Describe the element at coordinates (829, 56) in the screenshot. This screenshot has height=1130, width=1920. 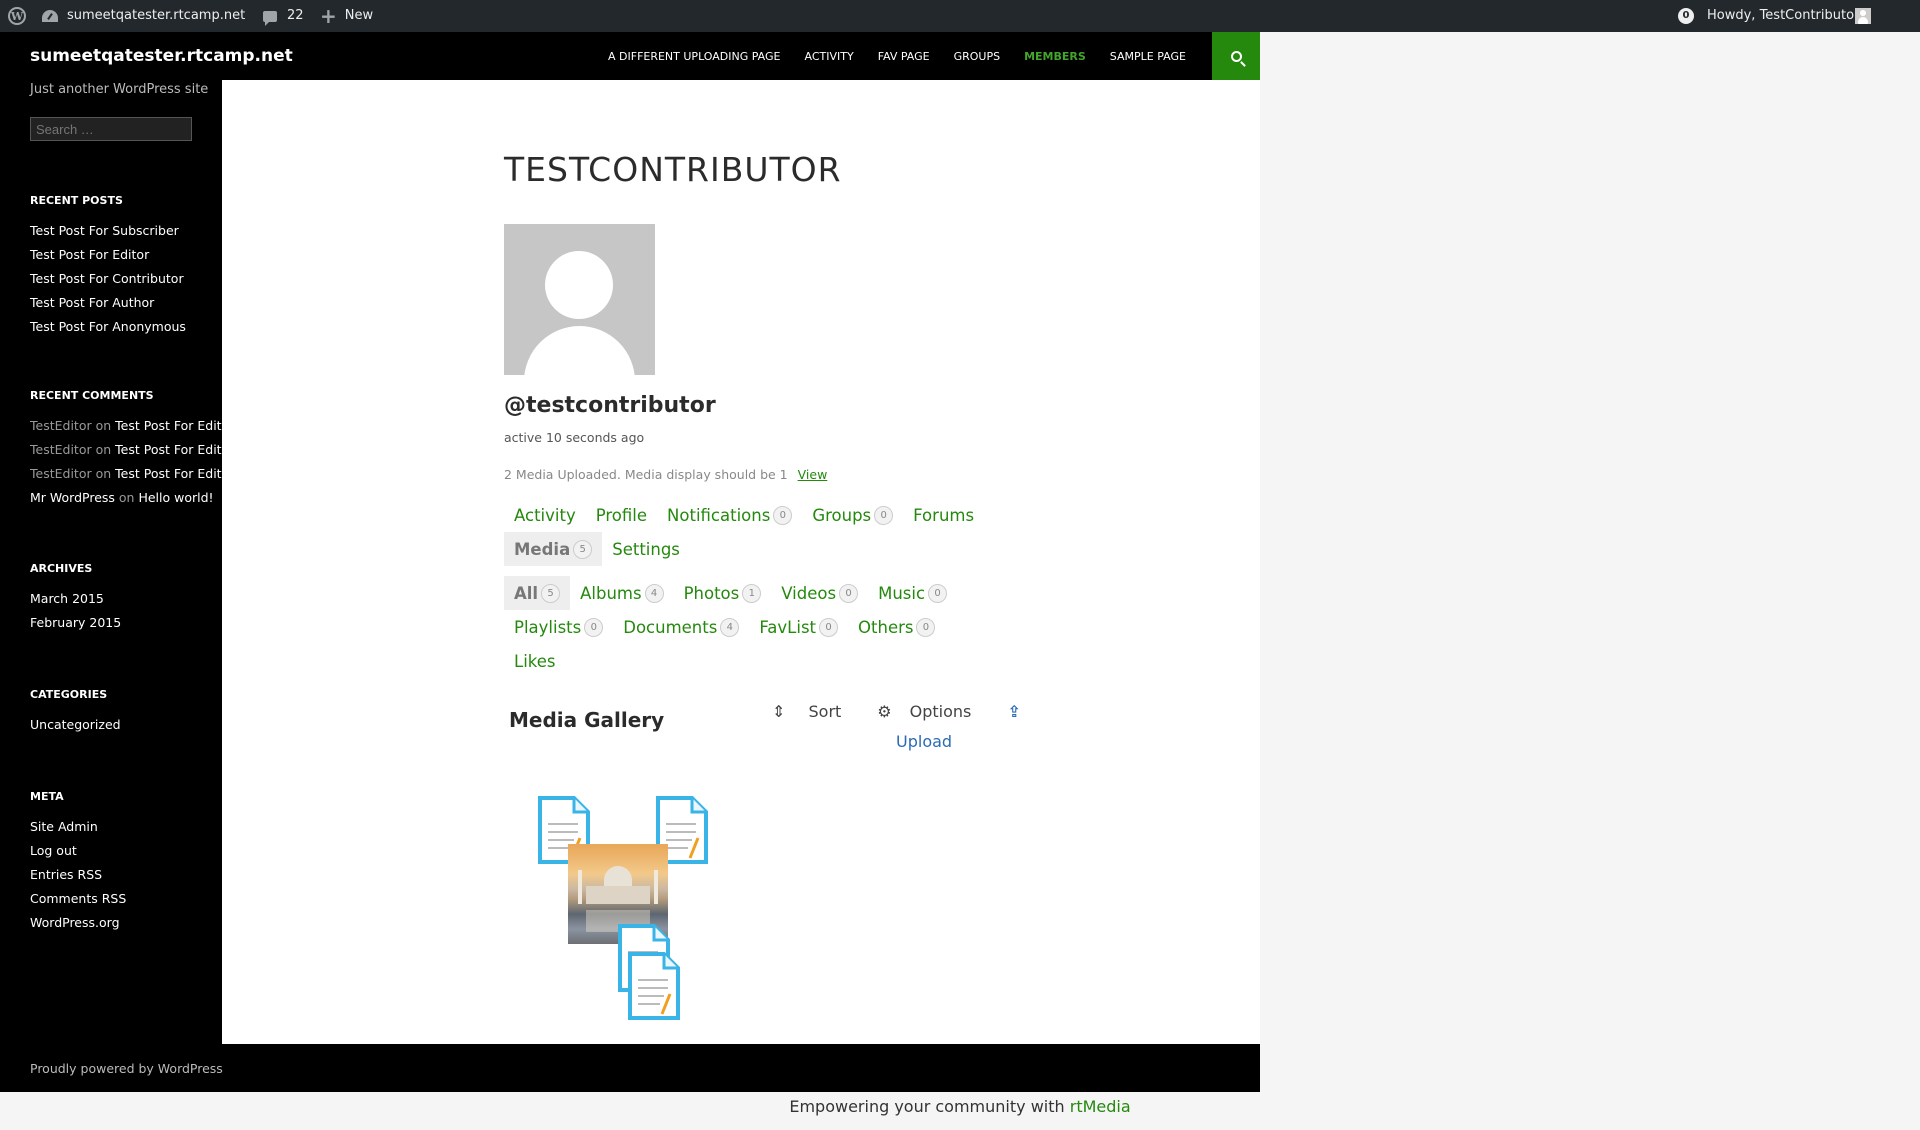
I see `nav-item-activity: ACTIVITY` at that location.